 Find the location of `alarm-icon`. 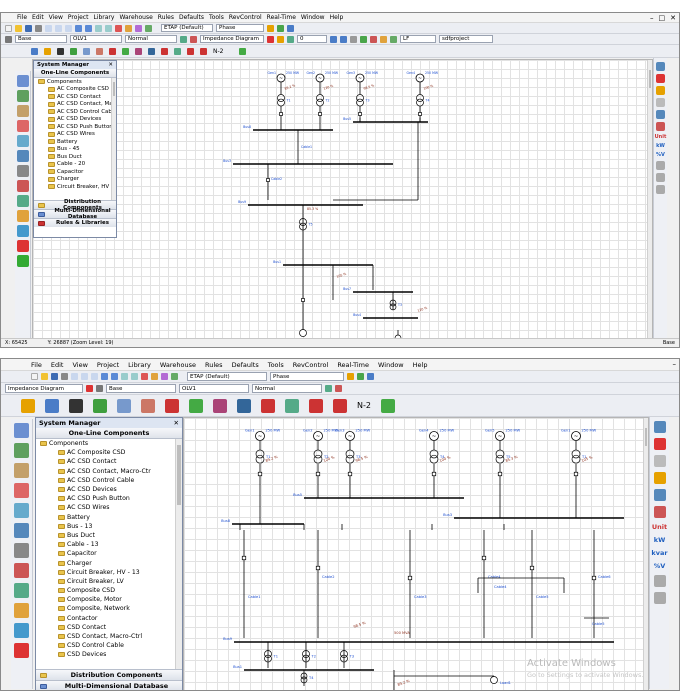

alarm-icon is located at coordinates (660, 126).